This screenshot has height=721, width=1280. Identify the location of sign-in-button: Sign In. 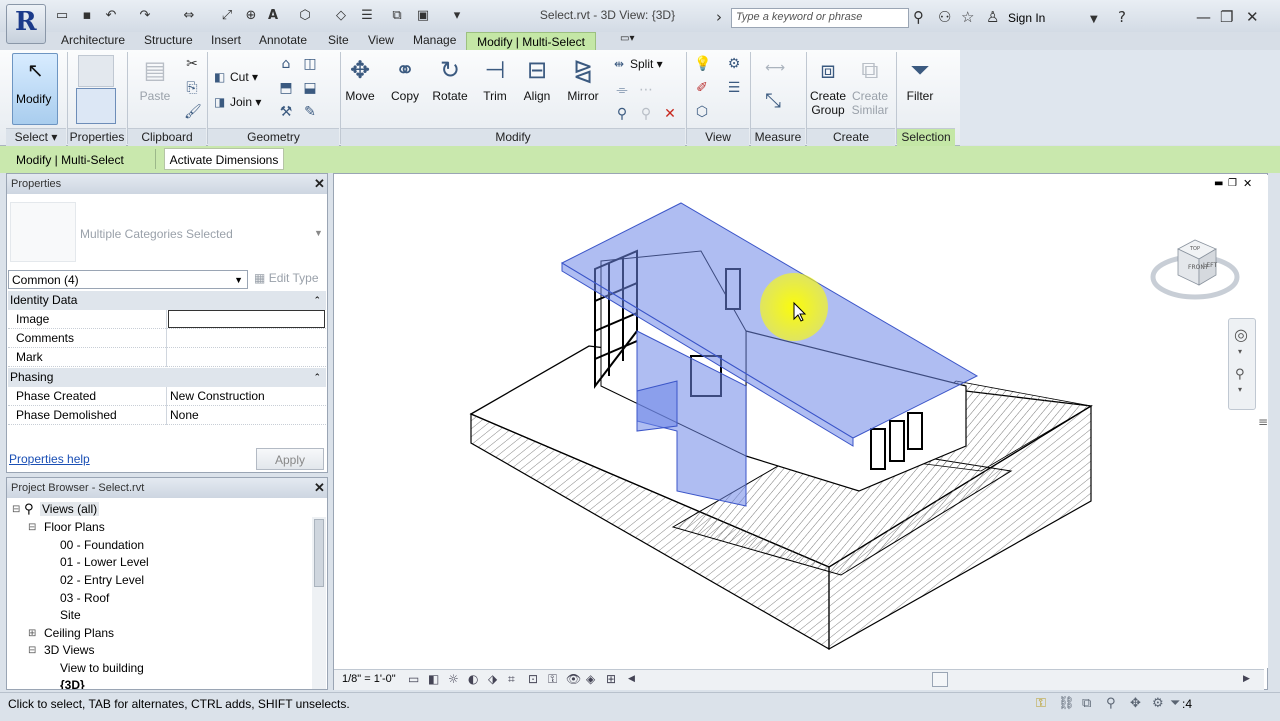
(1026, 18).